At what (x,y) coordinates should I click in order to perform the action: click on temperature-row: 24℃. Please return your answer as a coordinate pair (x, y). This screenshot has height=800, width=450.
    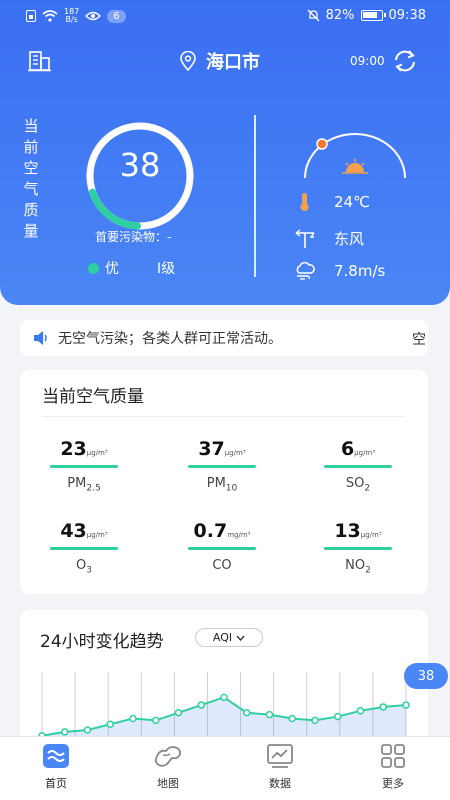
    Looking at the image, I should click on (332, 202).